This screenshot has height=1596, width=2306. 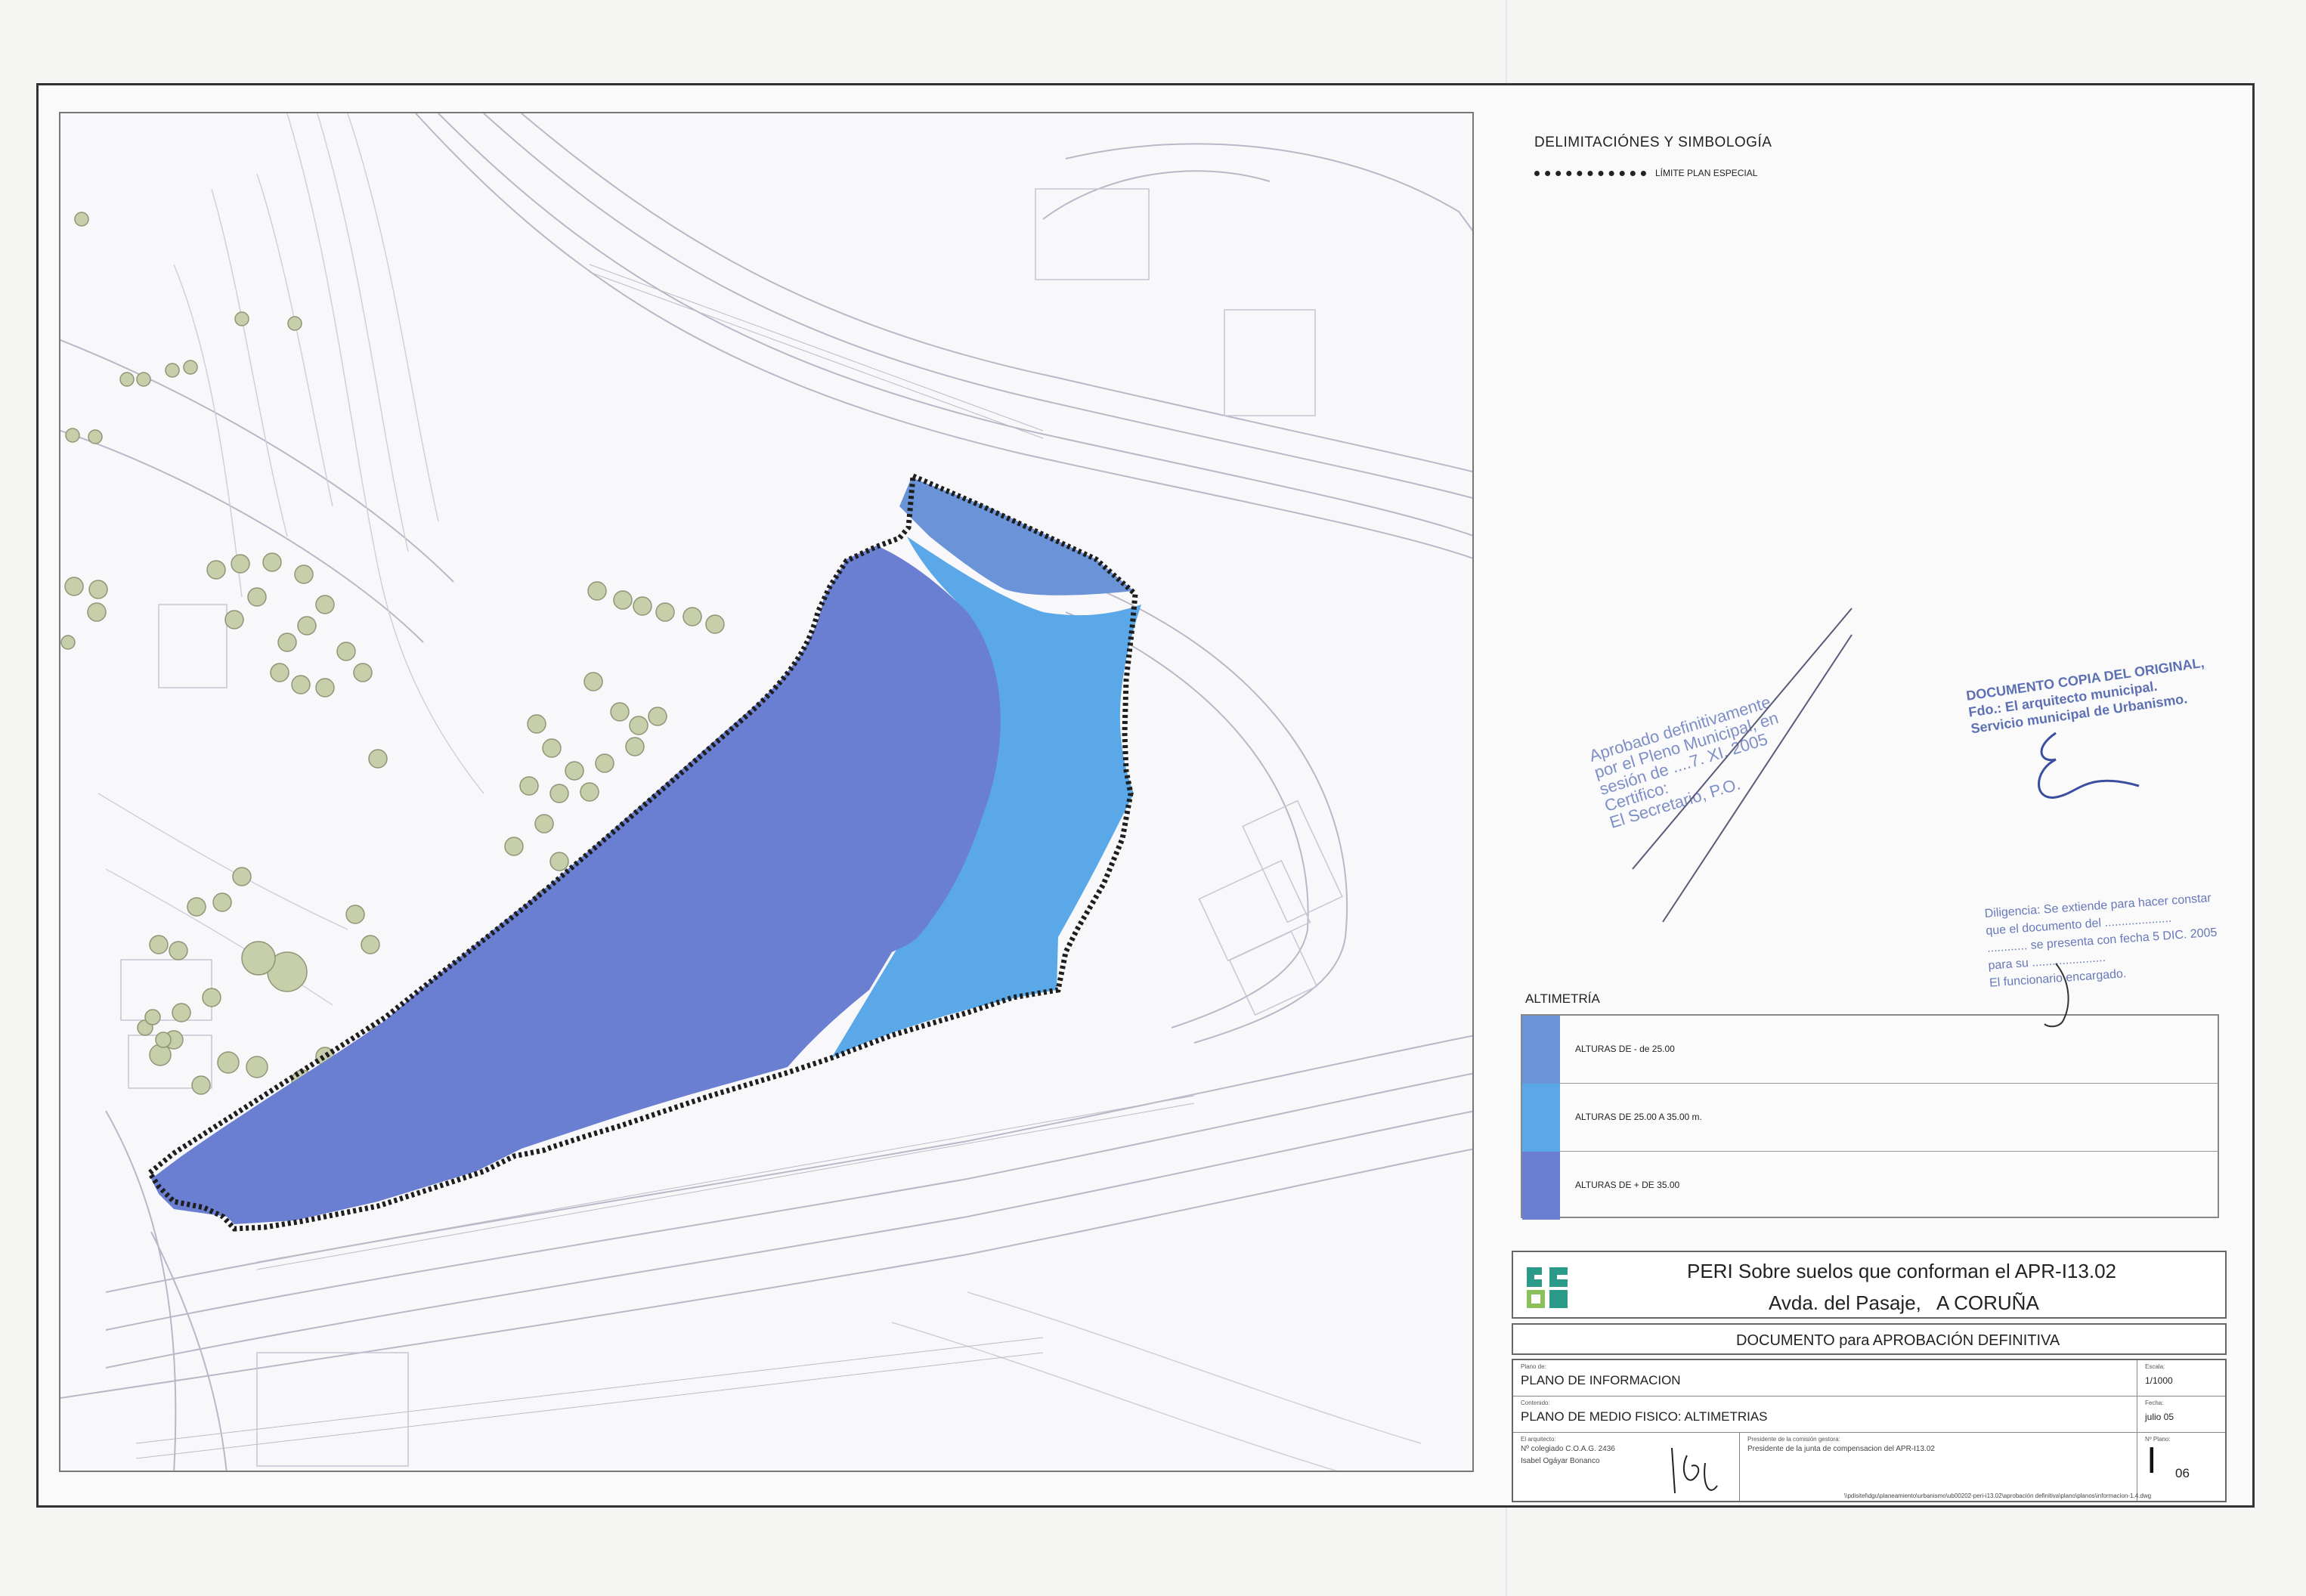 I want to click on plano-caption: Plano de:, so click(x=1533, y=1366).